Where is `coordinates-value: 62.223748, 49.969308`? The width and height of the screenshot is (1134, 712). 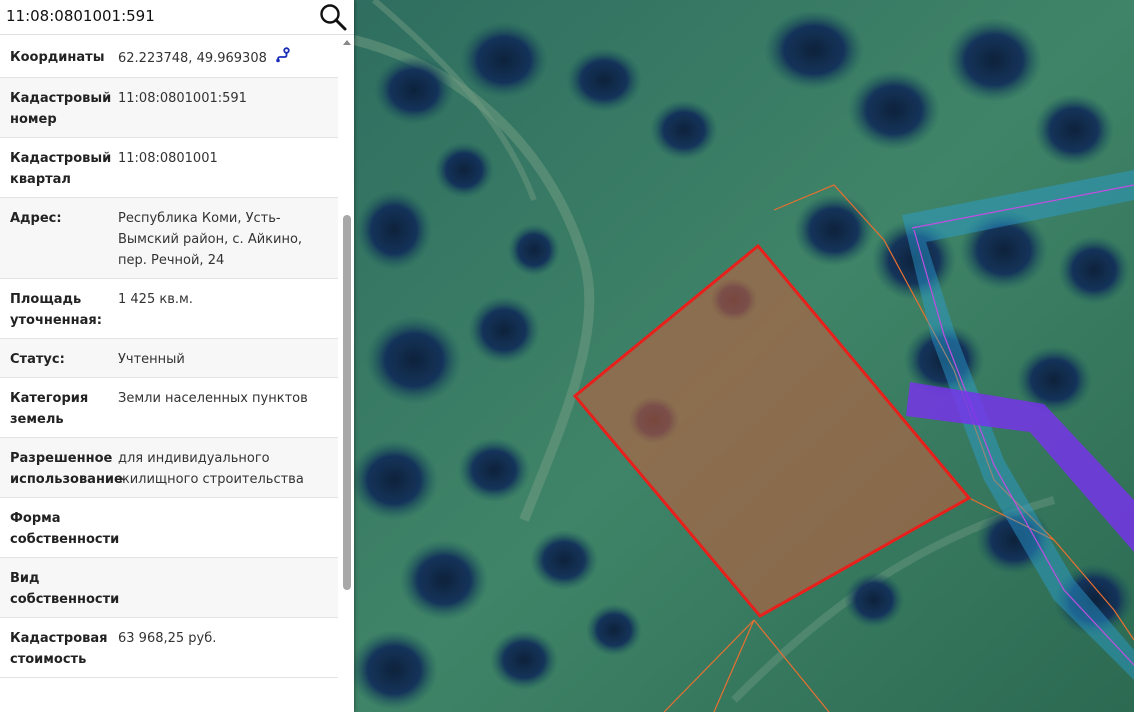 coordinates-value: 62.223748, 49.969308 is located at coordinates (192, 58).